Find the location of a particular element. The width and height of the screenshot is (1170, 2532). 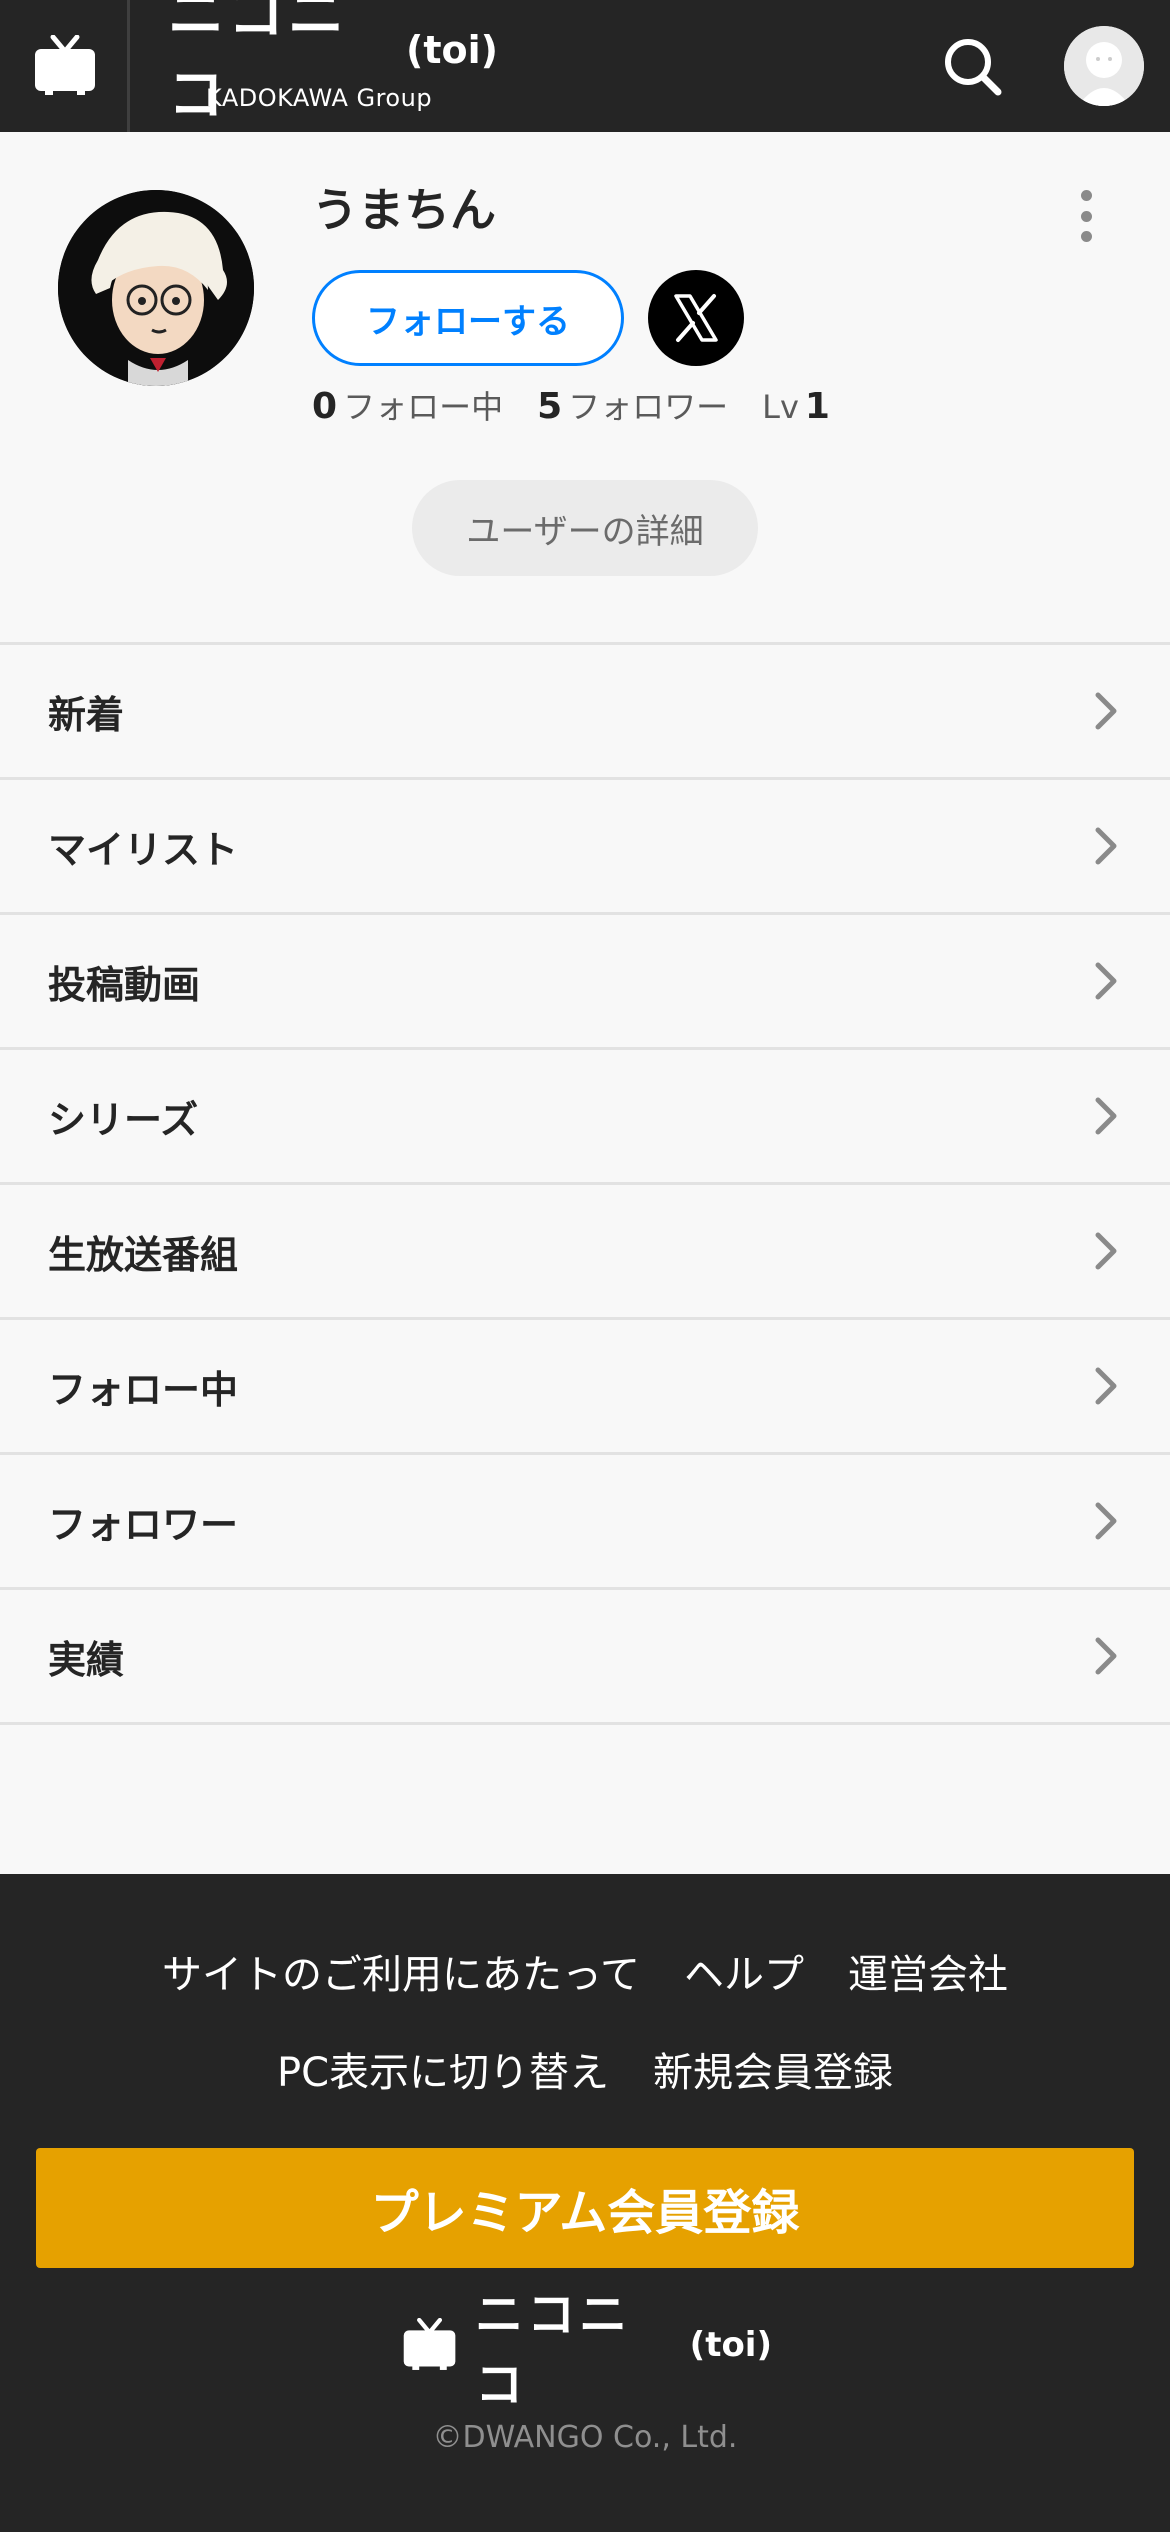

footer-link-company: 運営会社 is located at coordinates (928, 1971).